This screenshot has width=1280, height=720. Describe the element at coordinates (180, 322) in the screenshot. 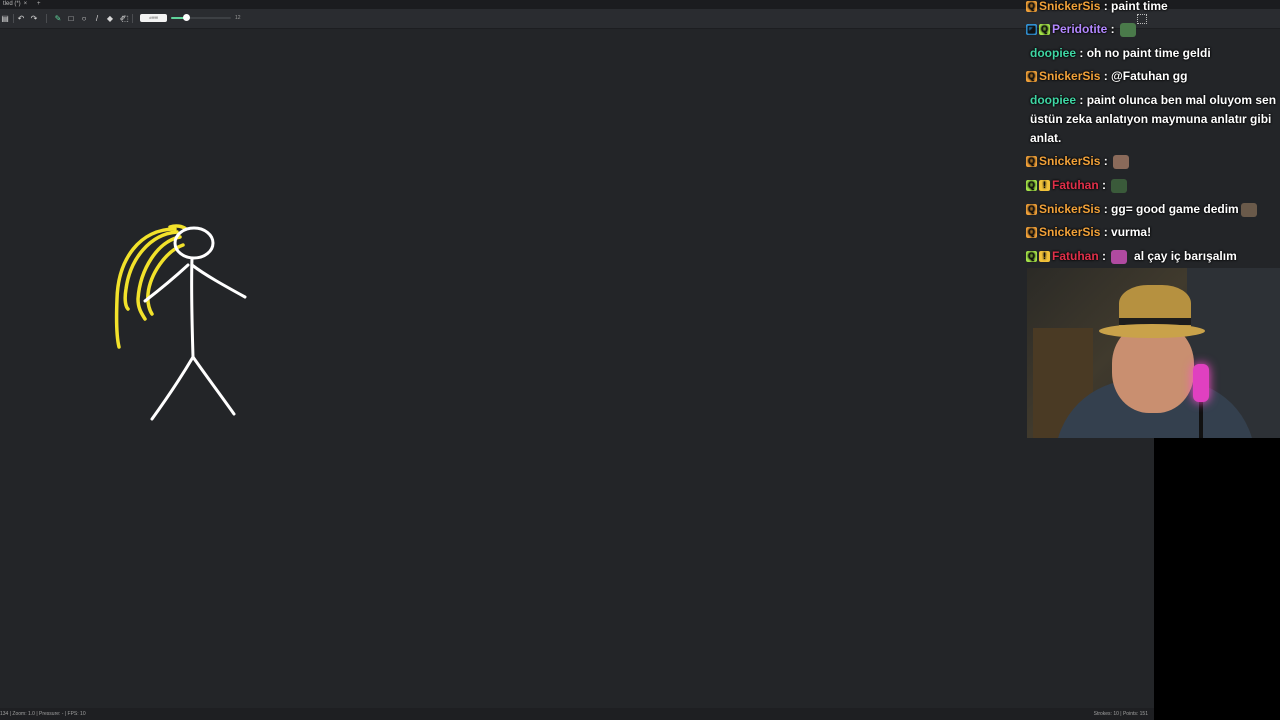

I see `canvas-drawing` at that location.